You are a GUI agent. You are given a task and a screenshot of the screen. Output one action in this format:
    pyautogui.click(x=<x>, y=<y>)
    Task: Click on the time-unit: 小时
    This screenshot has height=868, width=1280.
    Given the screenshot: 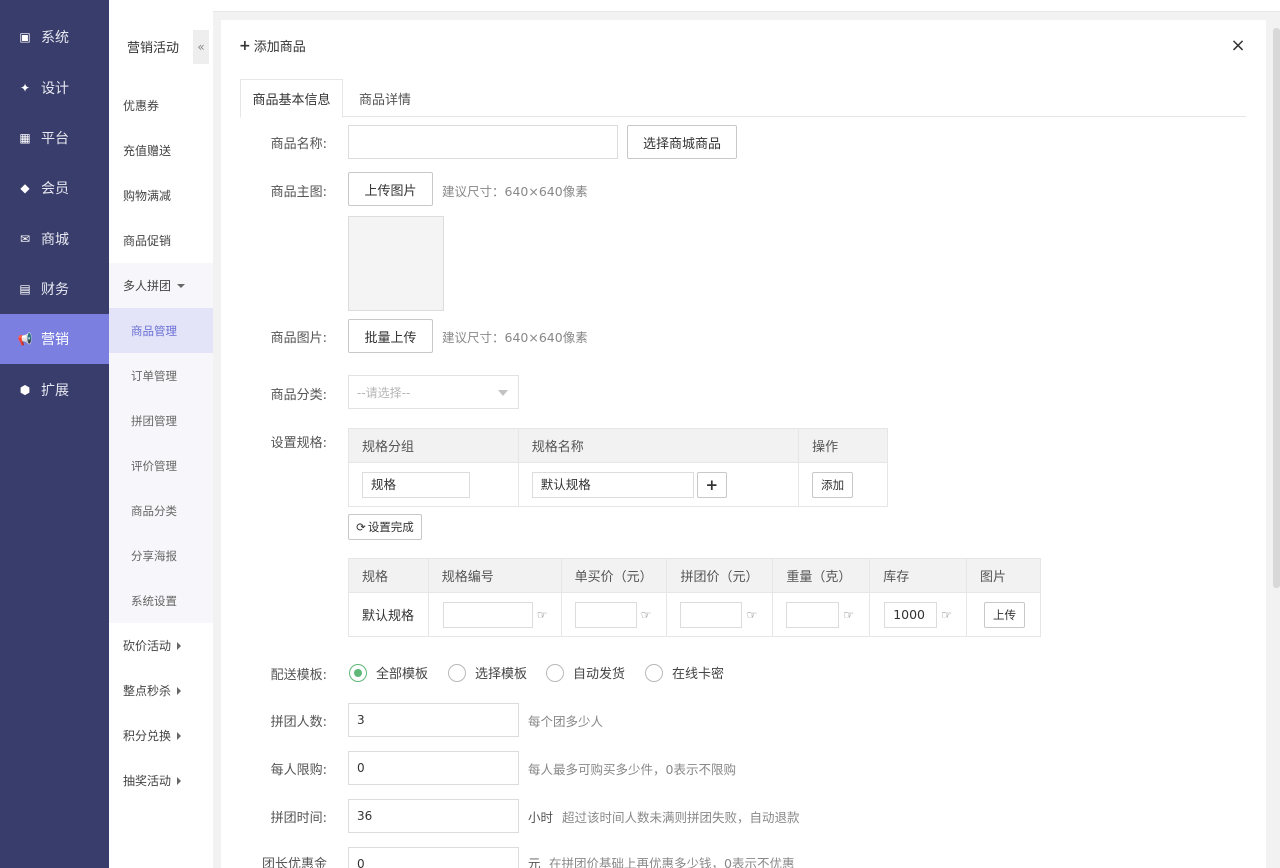 What is the action you would take?
    pyautogui.click(x=541, y=817)
    